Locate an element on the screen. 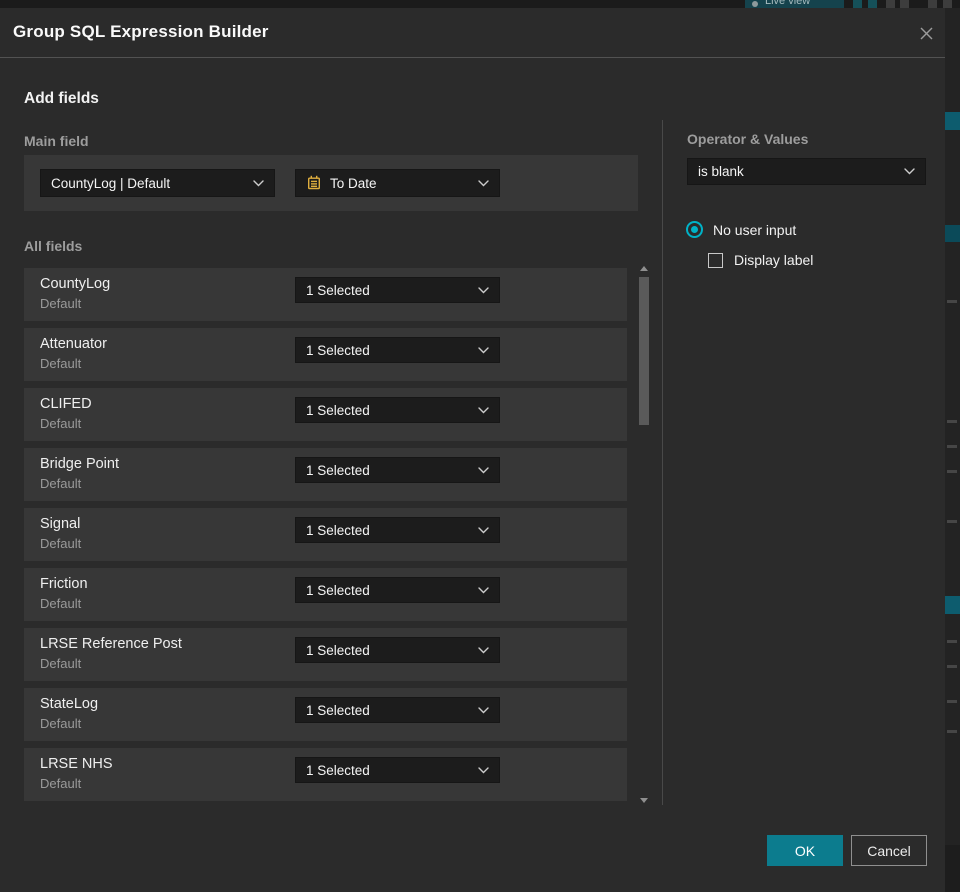 The width and height of the screenshot is (960, 892). panel-divider is located at coordinates (662, 462).